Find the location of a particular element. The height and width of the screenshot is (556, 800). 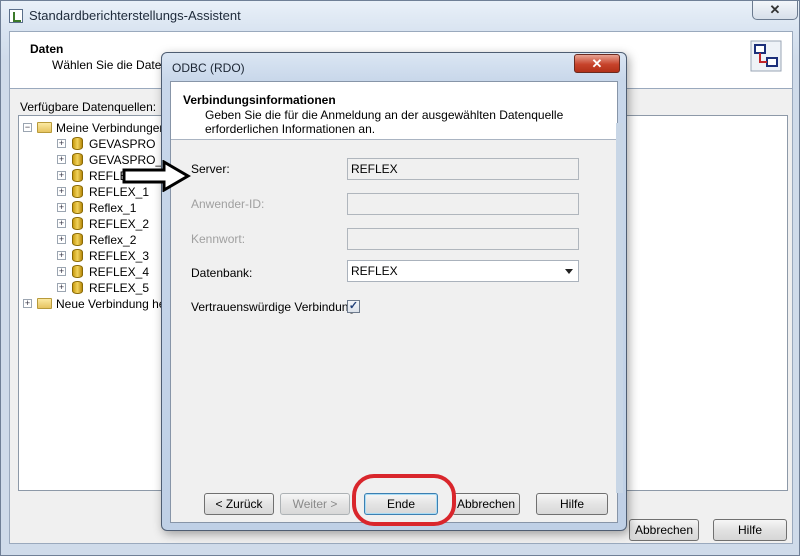

dialog-help-button: Hilfe is located at coordinates (572, 504).